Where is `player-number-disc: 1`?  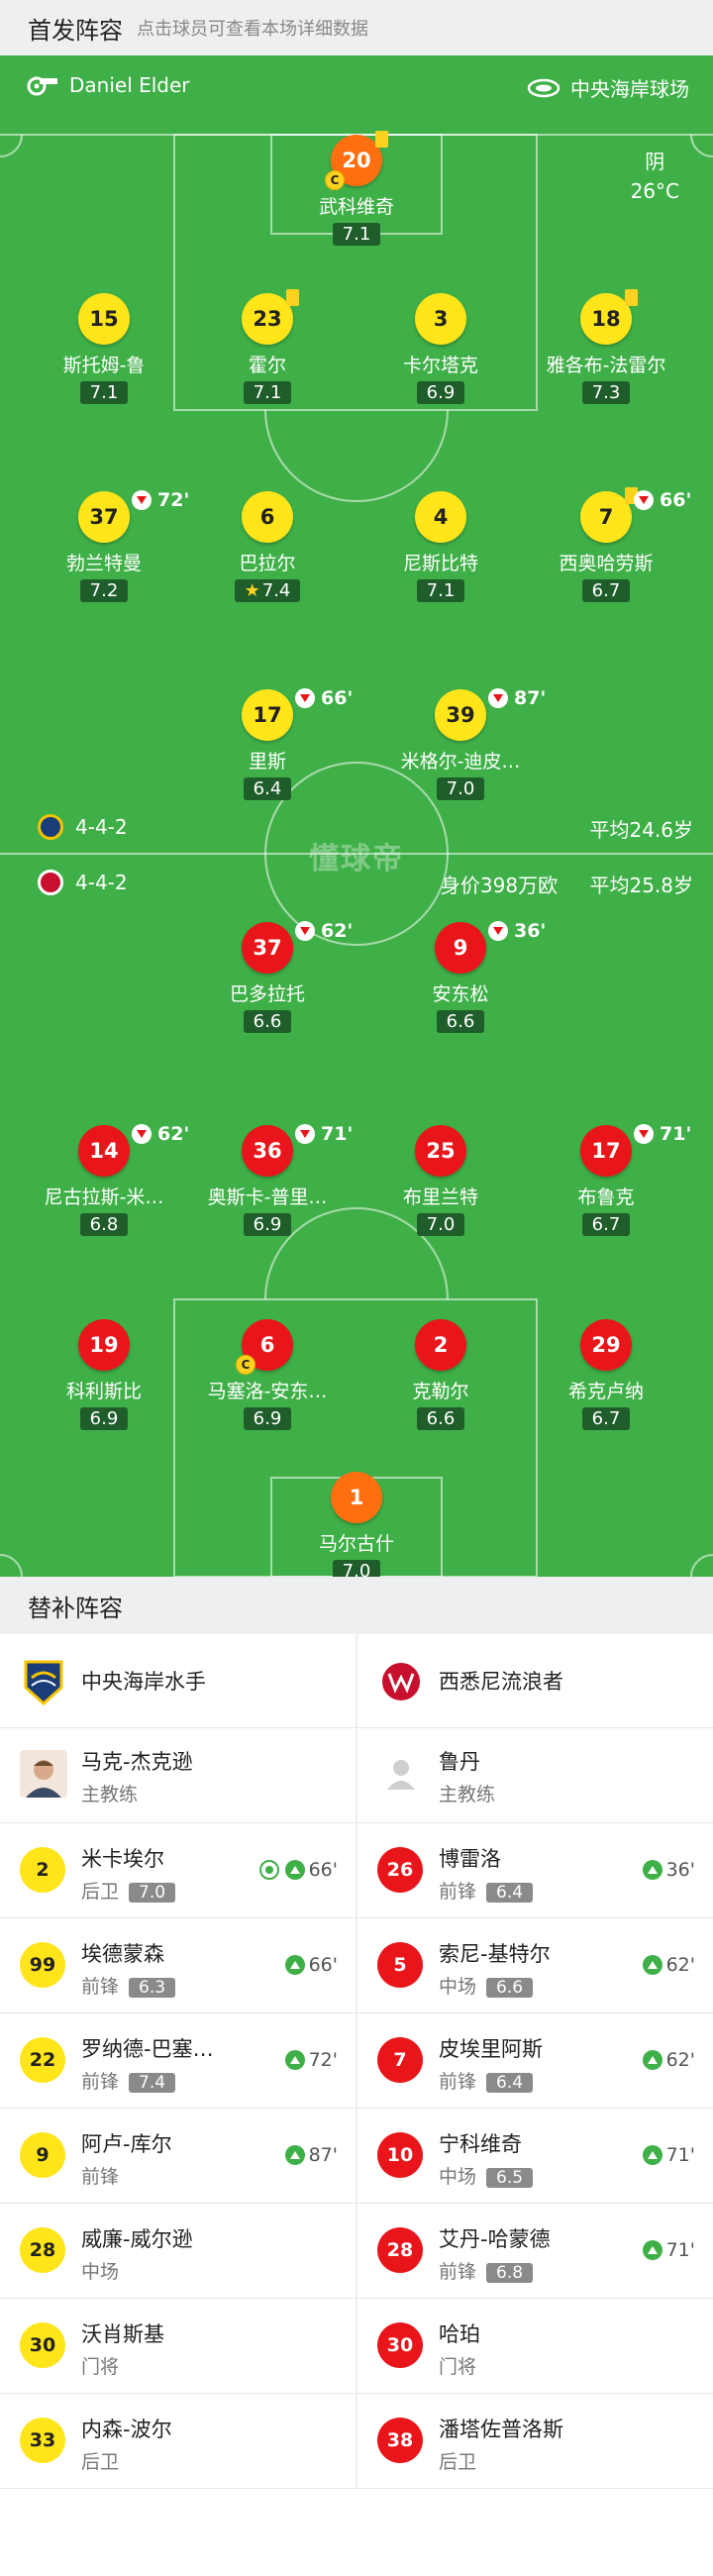 player-number-disc: 1 is located at coordinates (356, 1497).